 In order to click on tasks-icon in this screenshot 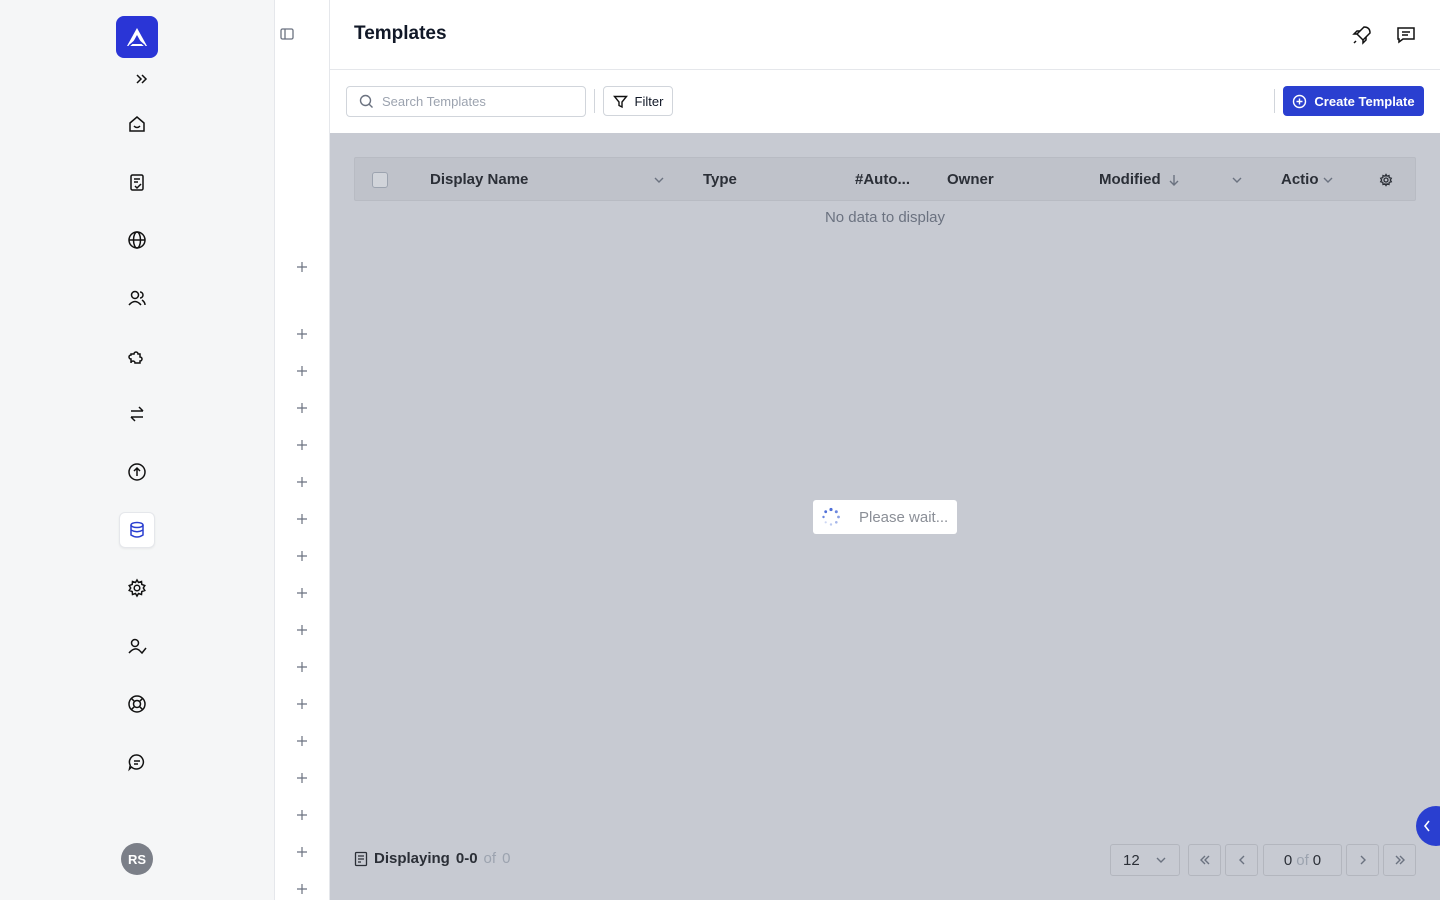, I will do `click(137, 182)`.